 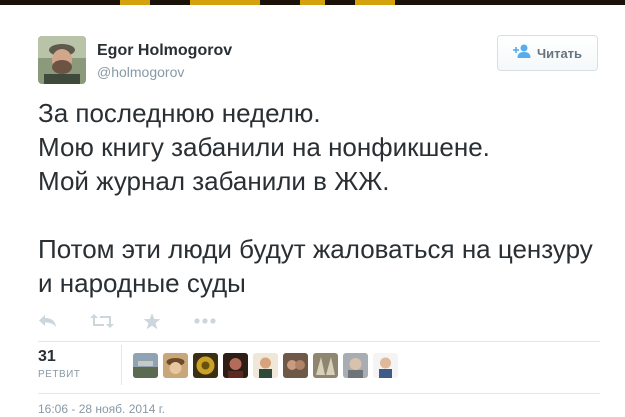 What do you see at coordinates (121, 365) in the screenshot?
I see `stats-separator` at bounding box center [121, 365].